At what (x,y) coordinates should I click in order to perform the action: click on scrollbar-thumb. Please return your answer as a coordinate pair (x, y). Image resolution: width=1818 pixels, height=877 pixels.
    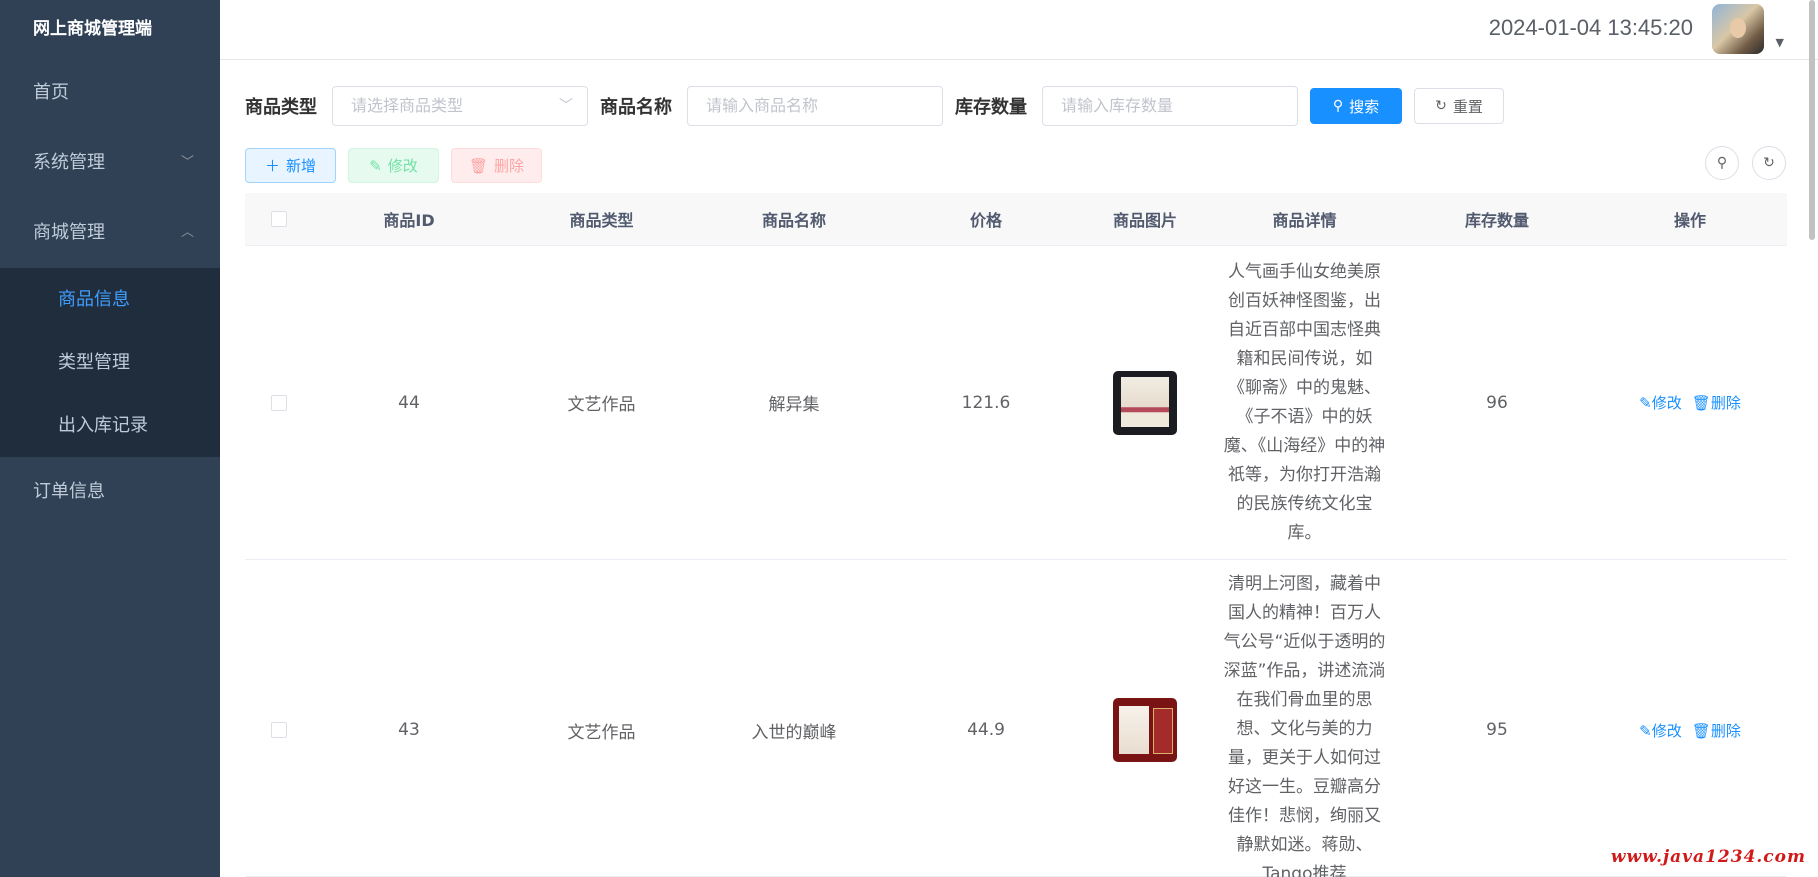
    Looking at the image, I should click on (1812, 120).